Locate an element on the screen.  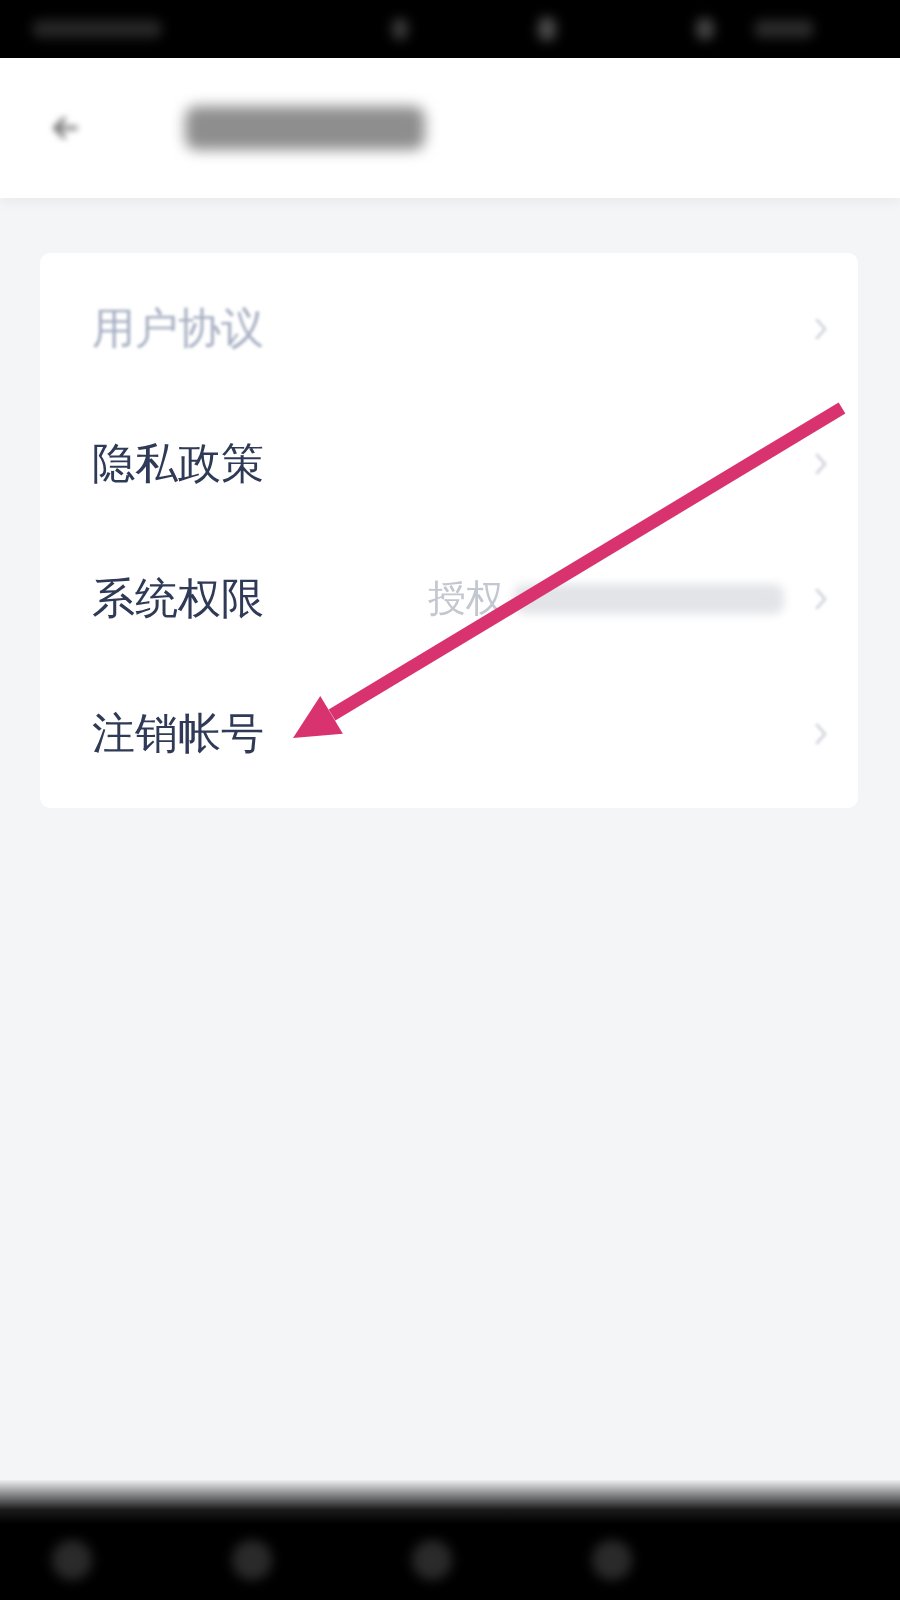
settings-item: 系统权限 授权 is located at coordinates (449, 598).